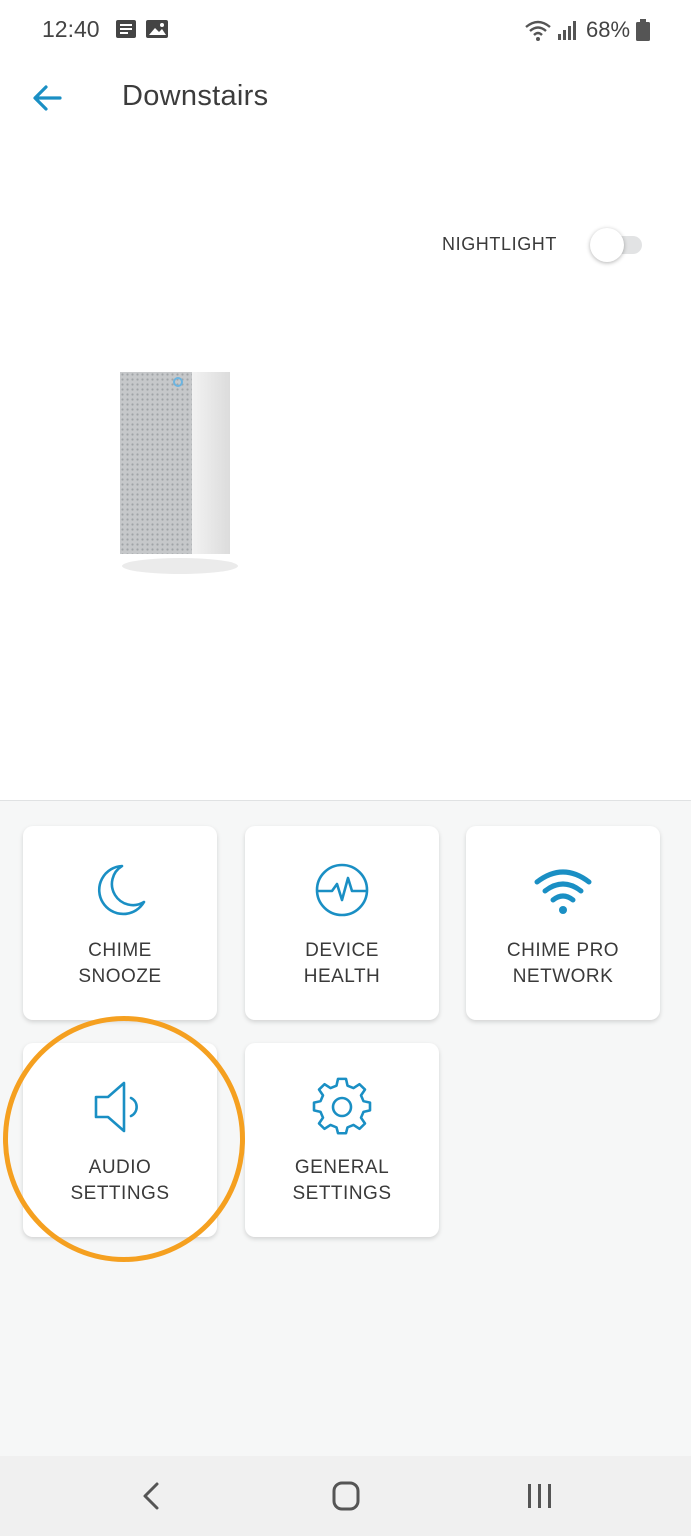 The image size is (691, 1536). I want to click on tile-label: DEVICE HEALTH, so click(342, 963).